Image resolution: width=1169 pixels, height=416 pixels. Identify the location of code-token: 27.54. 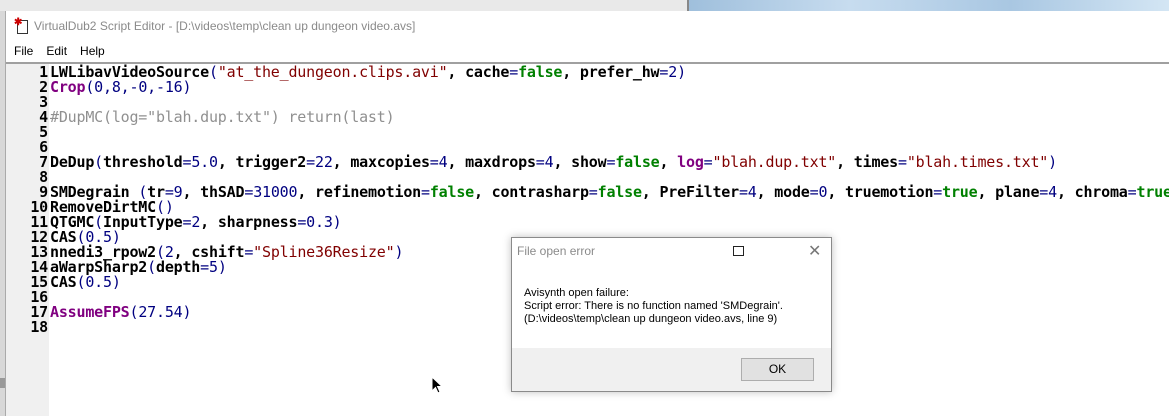
(160, 312).